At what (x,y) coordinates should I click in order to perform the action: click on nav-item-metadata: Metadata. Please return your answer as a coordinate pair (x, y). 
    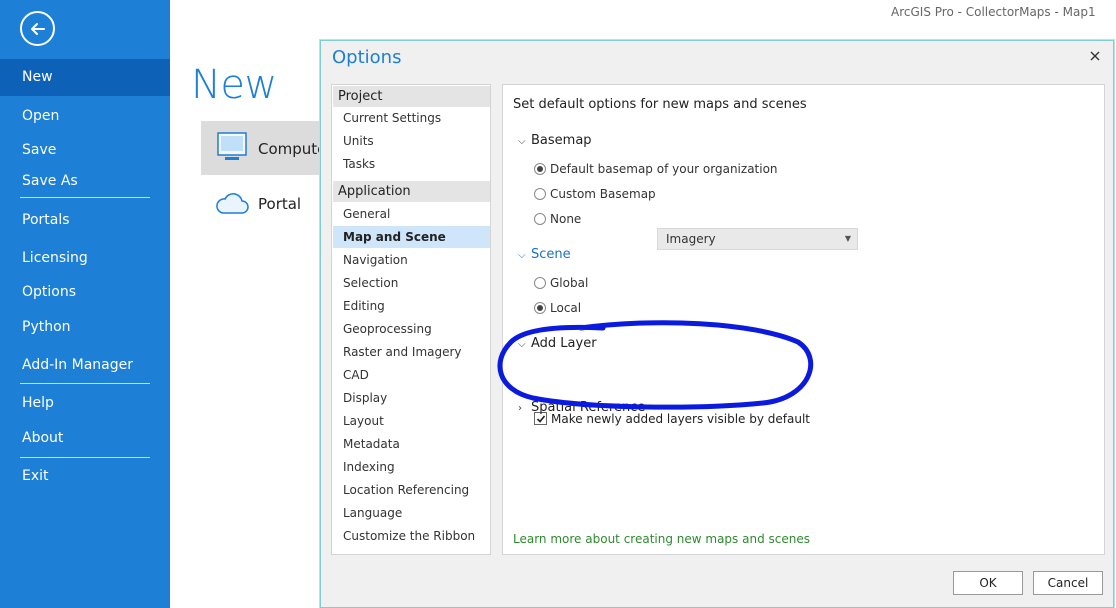
    Looking at the image, I should click on (411, 444).